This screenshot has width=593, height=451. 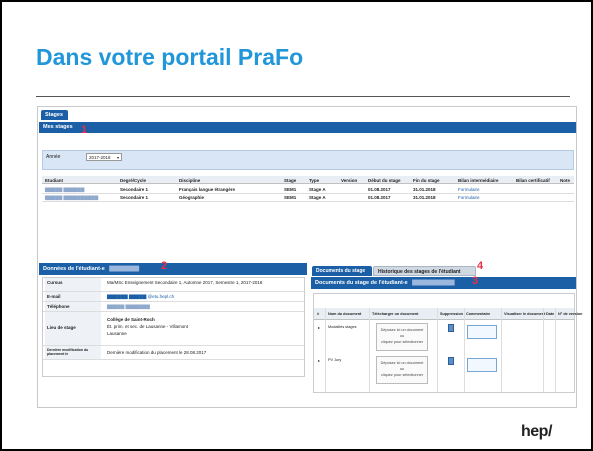 I want to click on col-header: N° de version, so click(x=570, y=314).